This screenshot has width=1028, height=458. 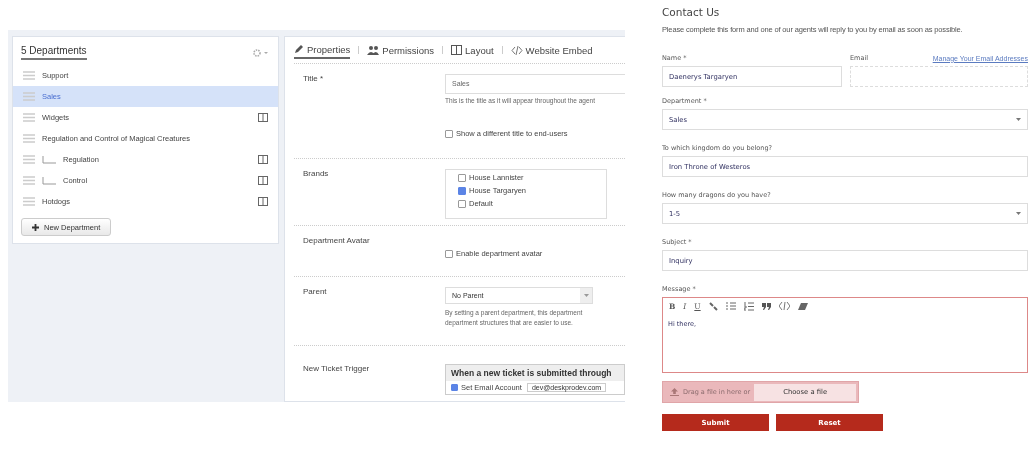 What do you see at coordinates (472, 50) in the screenshot?
I see `tab: Layout` at bounding box center [472, 50].